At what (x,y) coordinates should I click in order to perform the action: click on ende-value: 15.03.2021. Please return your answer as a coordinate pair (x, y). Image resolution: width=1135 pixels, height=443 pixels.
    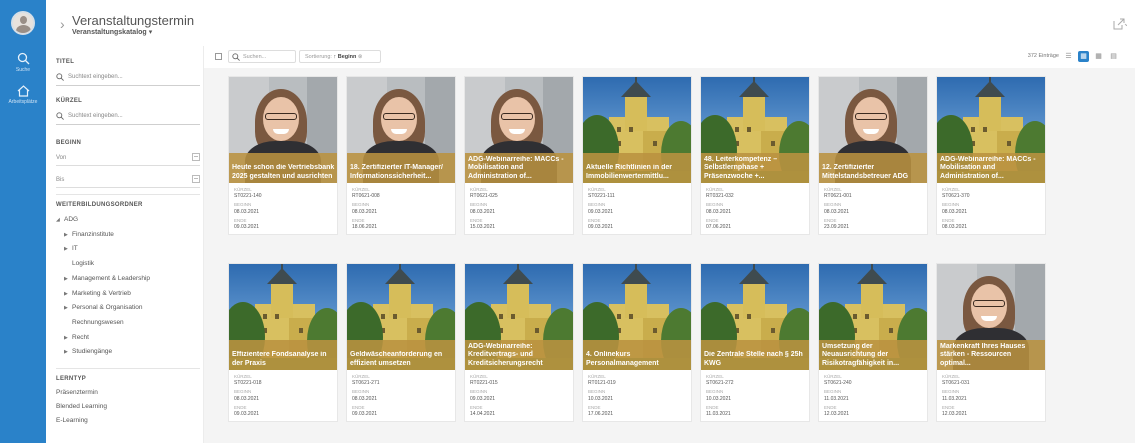
    Looking at the image, I should click on (483, 227).